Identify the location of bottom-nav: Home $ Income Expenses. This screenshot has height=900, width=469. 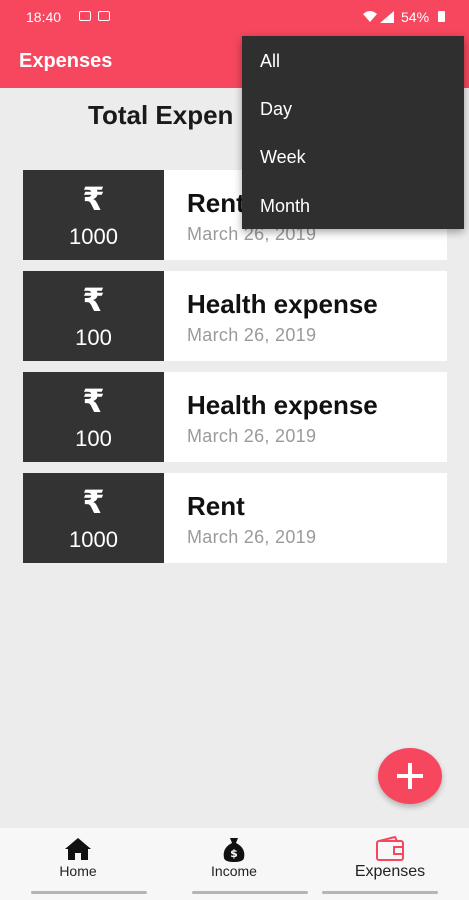
(234, 864).